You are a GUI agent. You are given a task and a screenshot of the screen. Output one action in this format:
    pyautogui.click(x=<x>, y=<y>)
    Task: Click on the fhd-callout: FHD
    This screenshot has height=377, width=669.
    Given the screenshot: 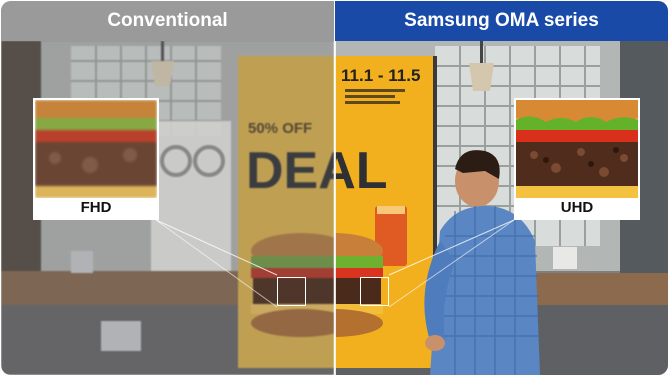 What is the action you would take?
    pyautogui.click(x=96, y=159)
    